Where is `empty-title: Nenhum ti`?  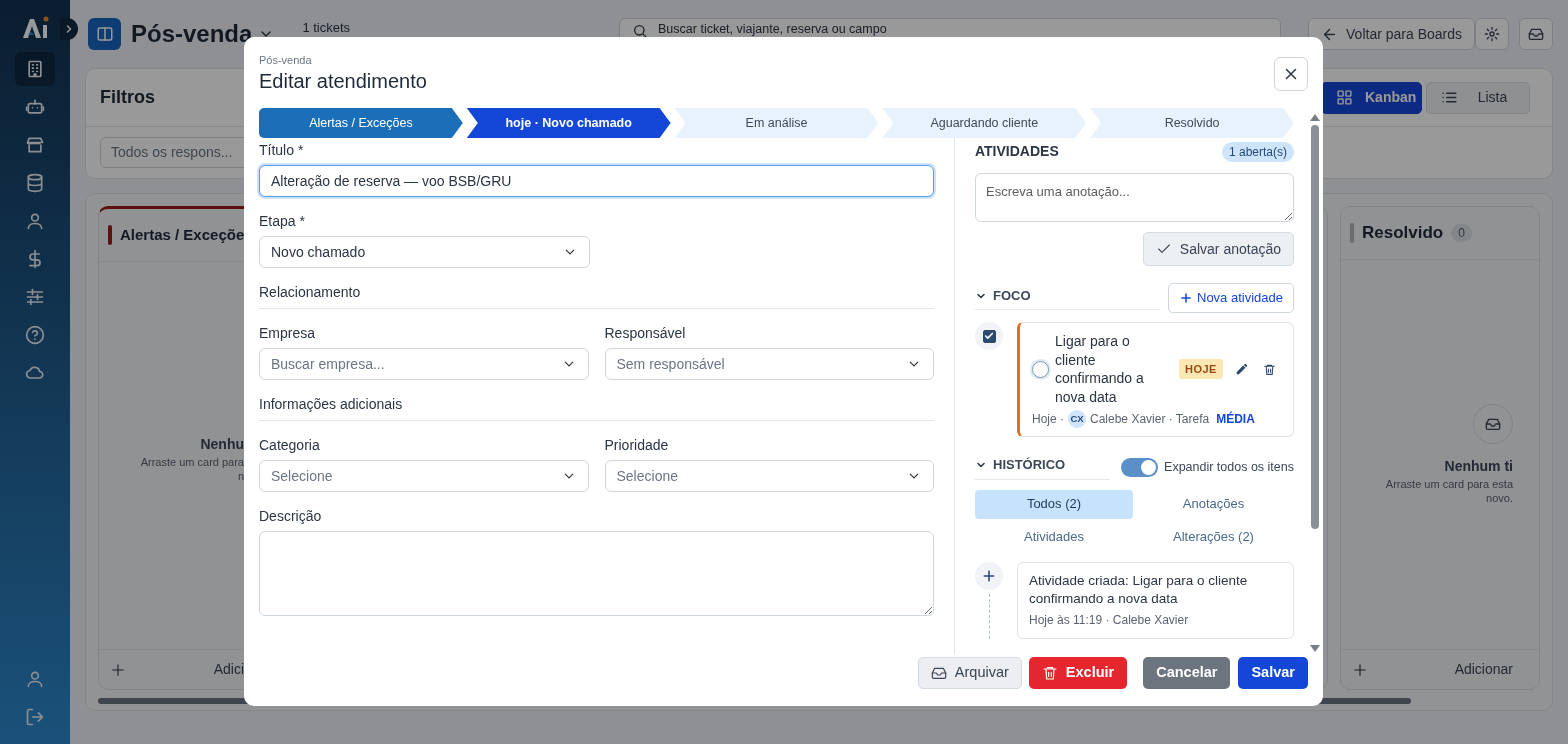 empty-title: Nenhum ti is located at coordinates (1478, 466).